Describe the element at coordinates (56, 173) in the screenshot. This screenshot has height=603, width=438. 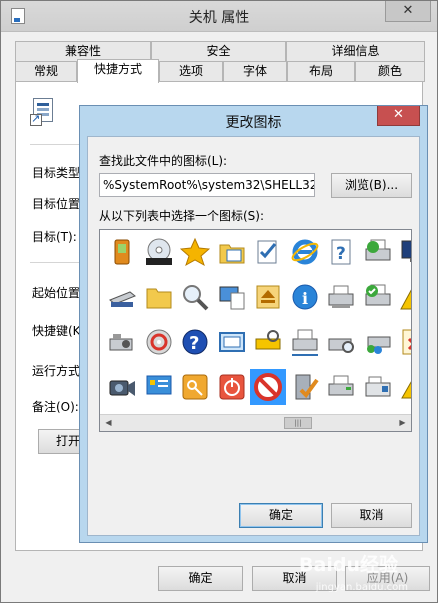
I see `target-type-label: 目标类型` at that location.